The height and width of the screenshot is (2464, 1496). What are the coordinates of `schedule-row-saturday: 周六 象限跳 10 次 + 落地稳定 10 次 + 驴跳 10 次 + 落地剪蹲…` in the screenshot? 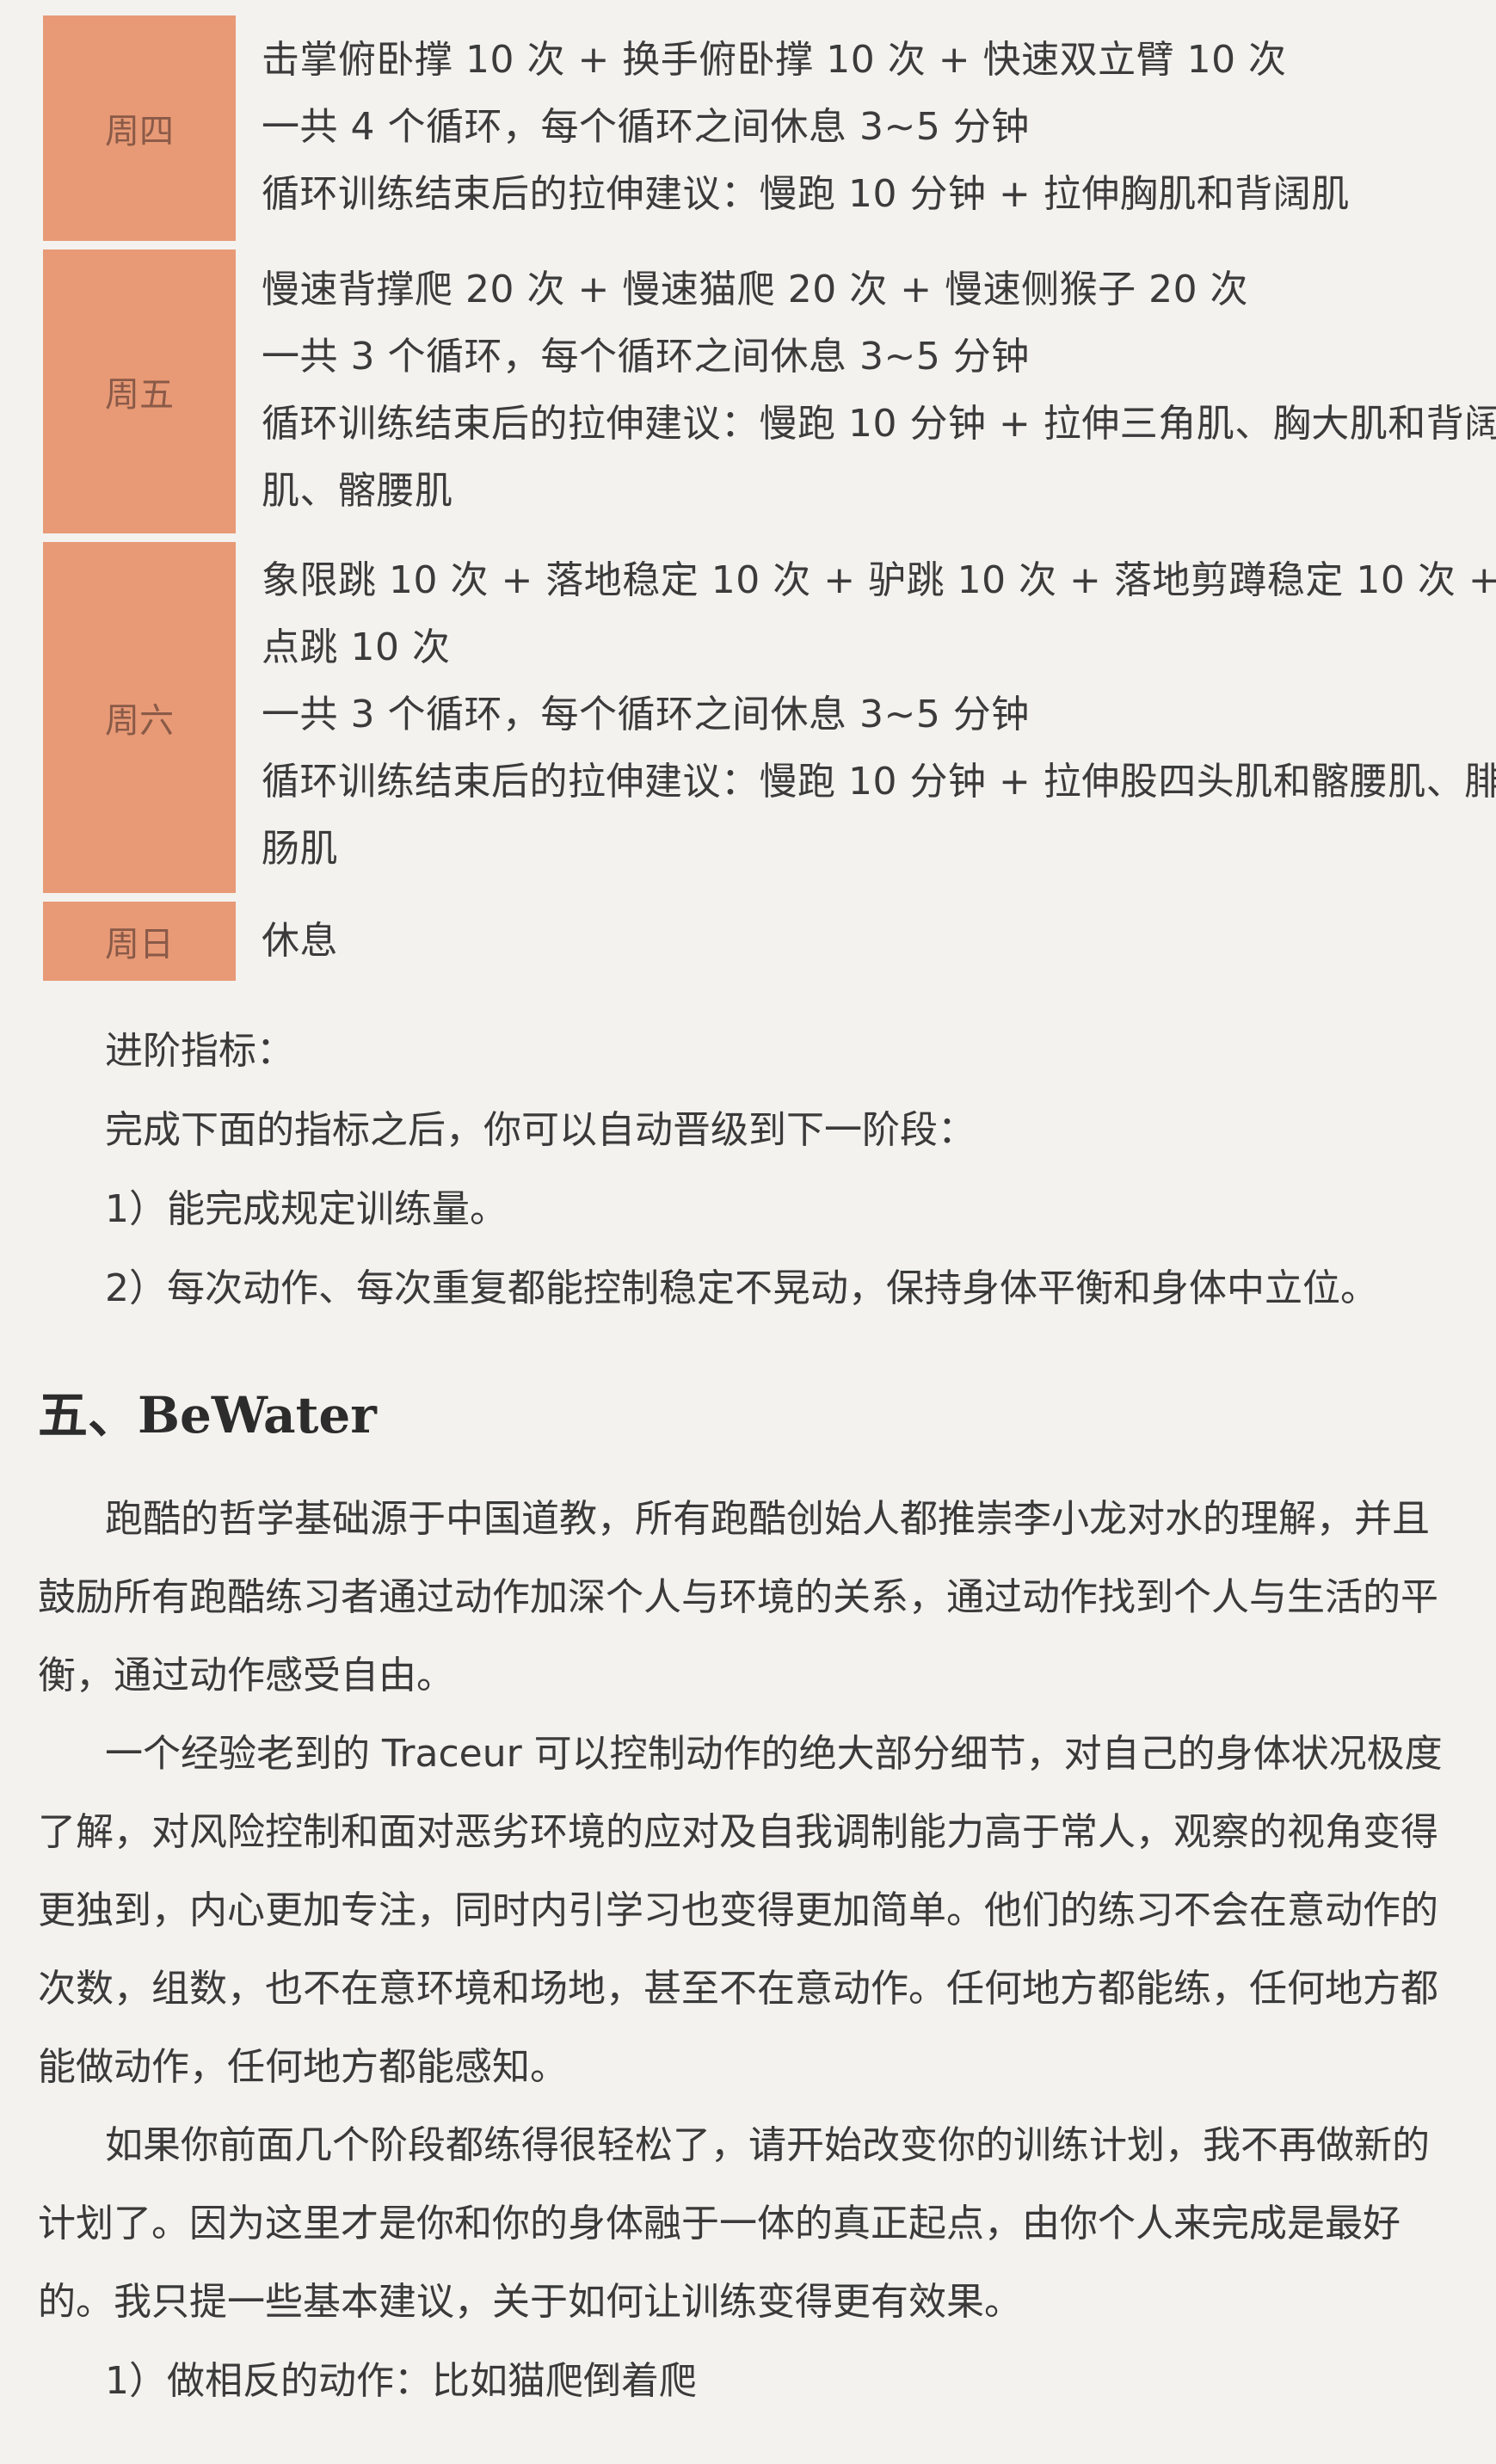 It's located at (769, 718).